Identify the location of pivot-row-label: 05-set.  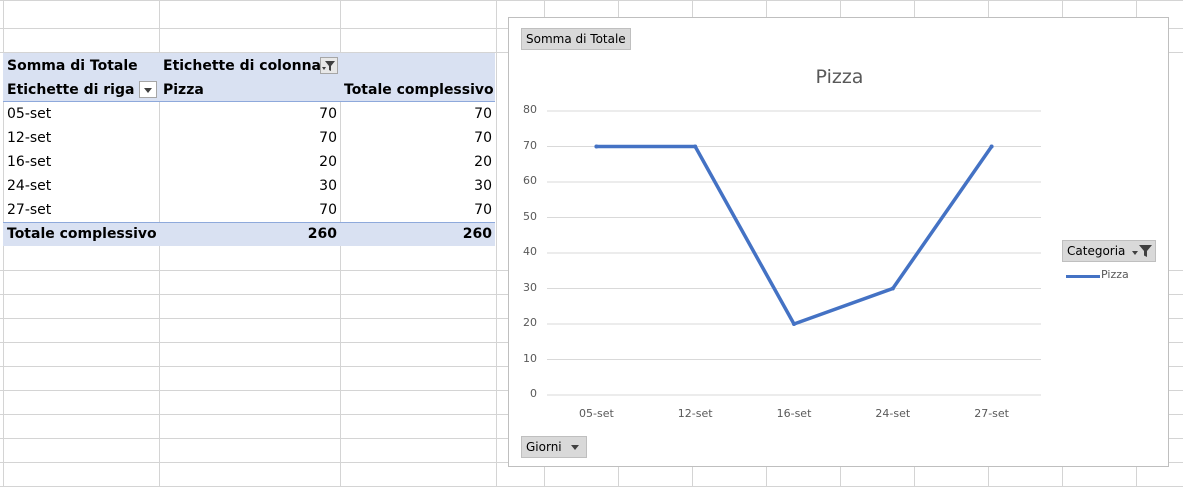
(29, 114).